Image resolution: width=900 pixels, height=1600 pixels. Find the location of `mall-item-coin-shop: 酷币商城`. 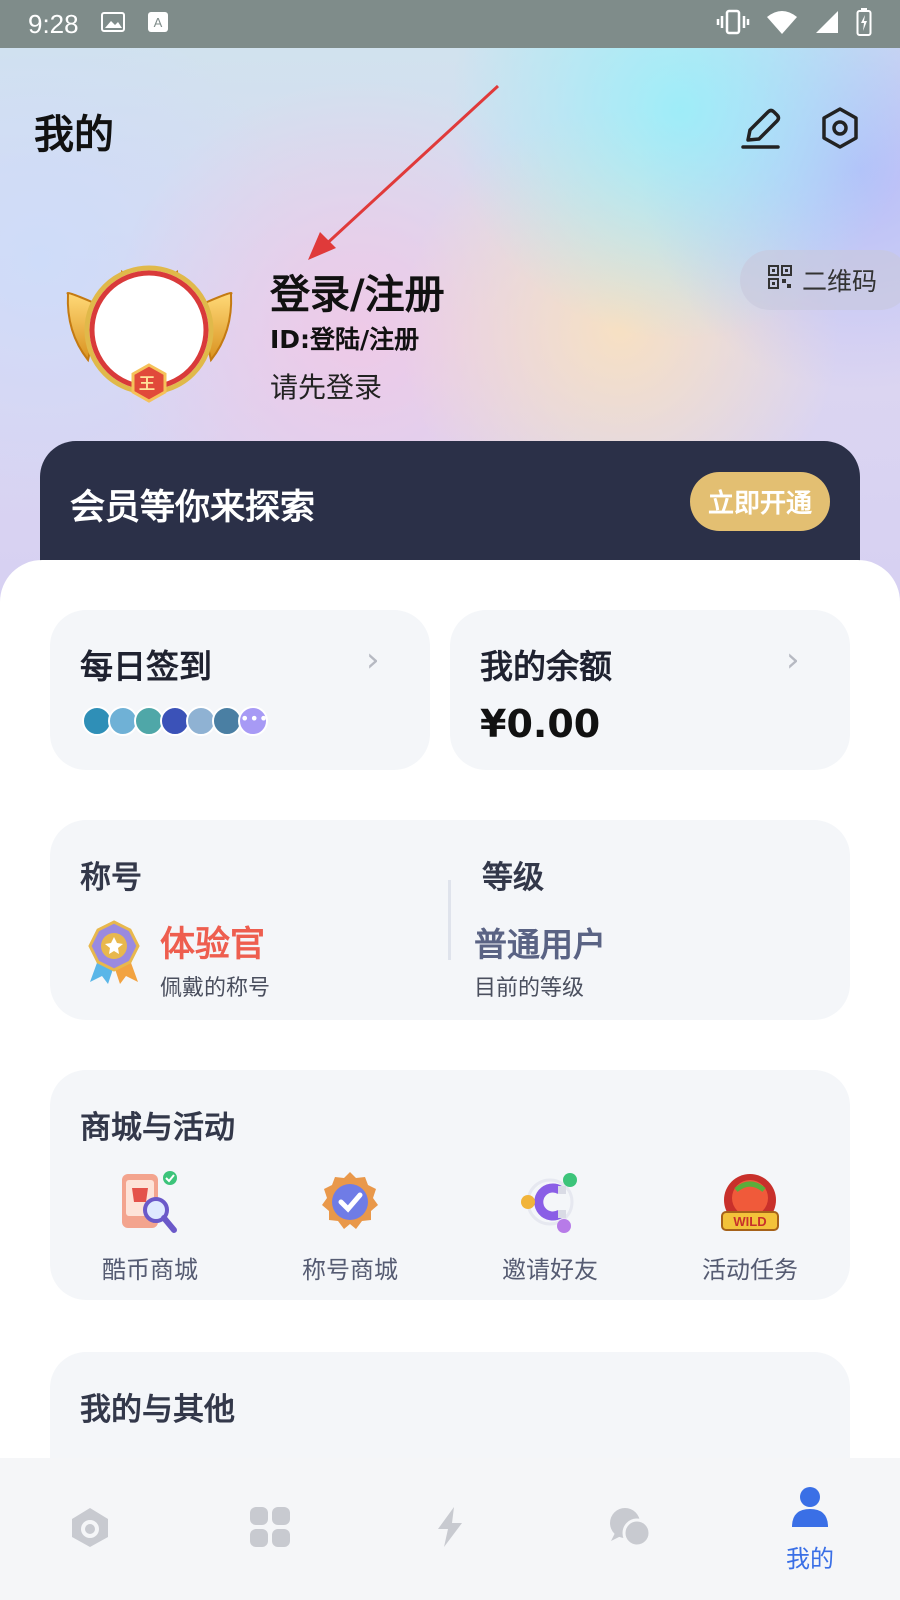

mall-item-coin-shop: 酷币商城 is located at coordinates (150, 1226).